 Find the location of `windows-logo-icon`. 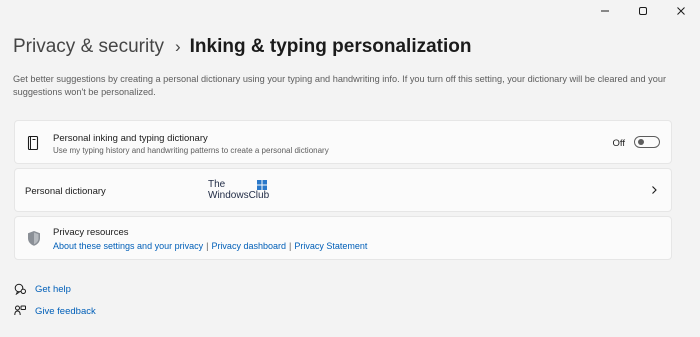

windows-logo-icon is located at coordinates (262, 185).